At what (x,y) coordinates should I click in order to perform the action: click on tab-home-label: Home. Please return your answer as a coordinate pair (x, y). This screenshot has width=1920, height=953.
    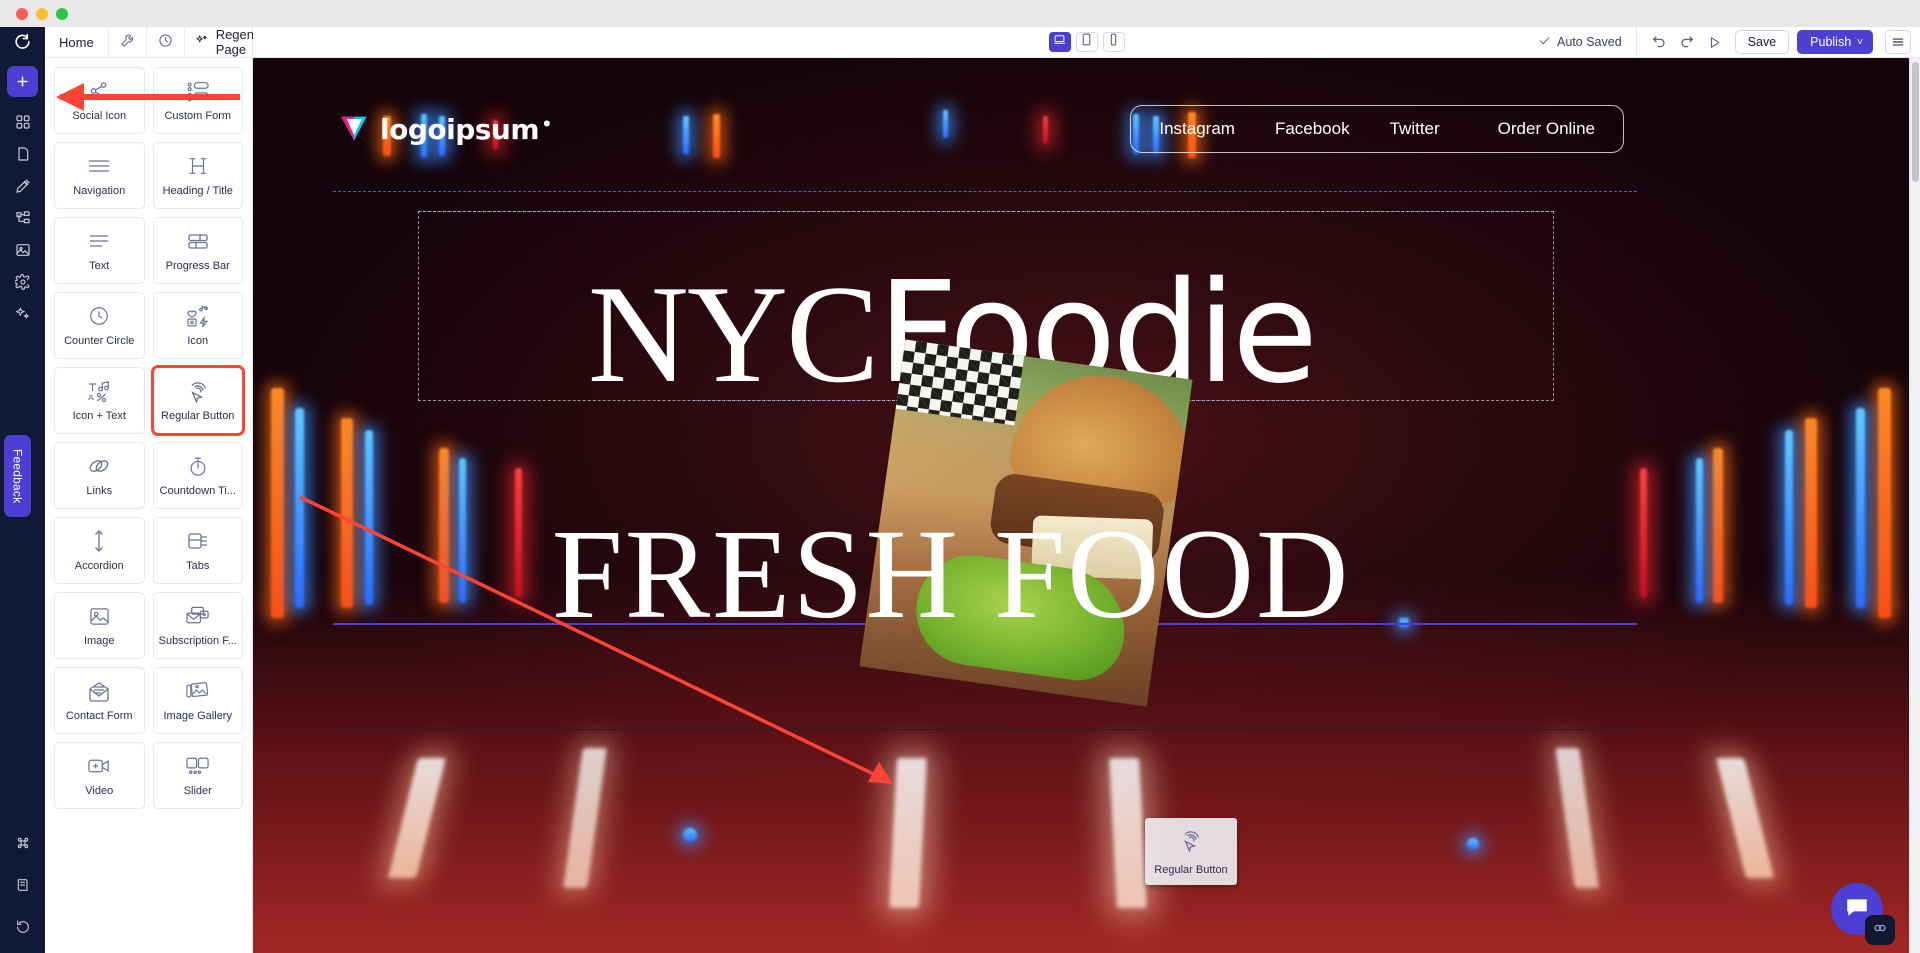
    Looking at the image, I should click on (76, 42).